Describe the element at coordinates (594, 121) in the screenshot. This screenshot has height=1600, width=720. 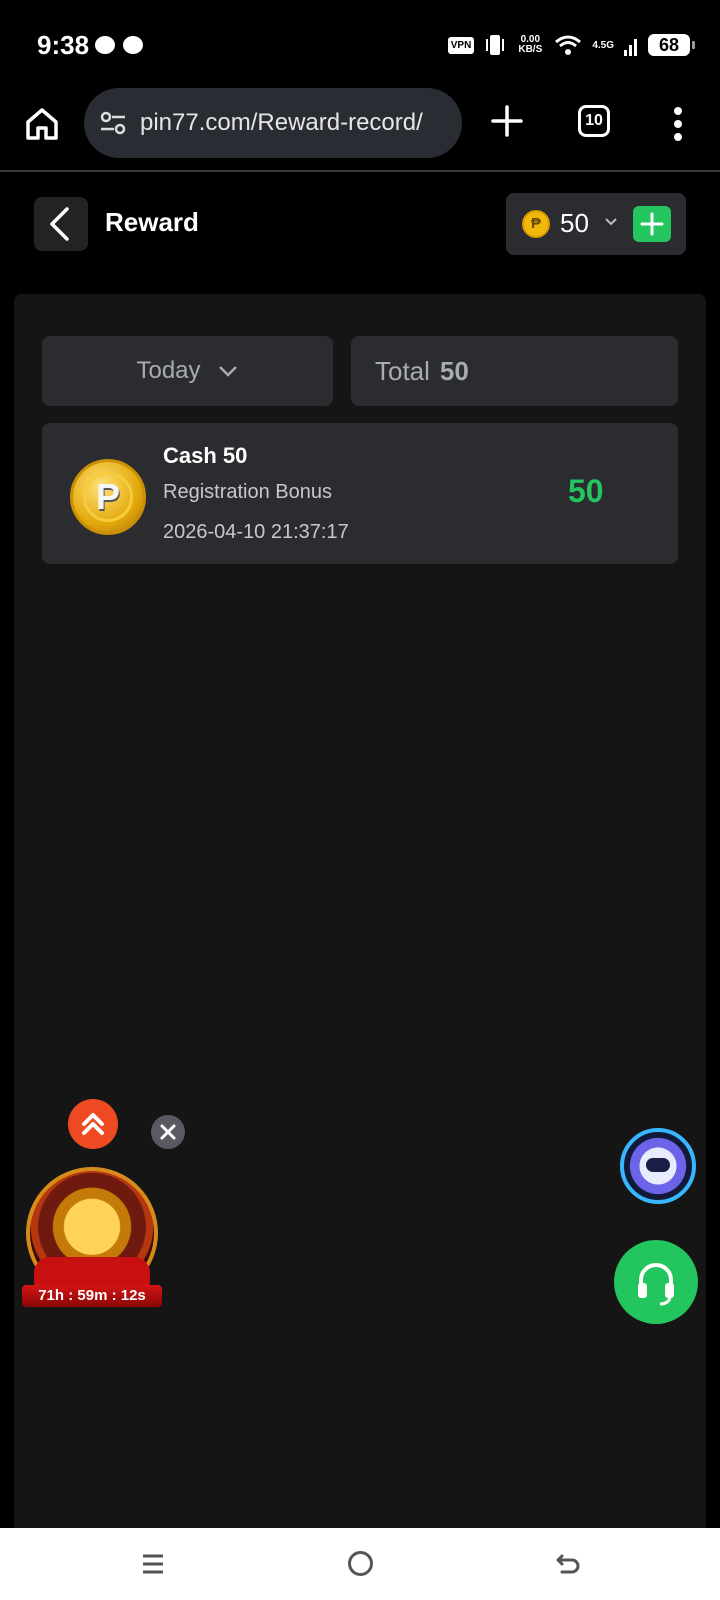
I see `tabs-icon: 10` at that location.